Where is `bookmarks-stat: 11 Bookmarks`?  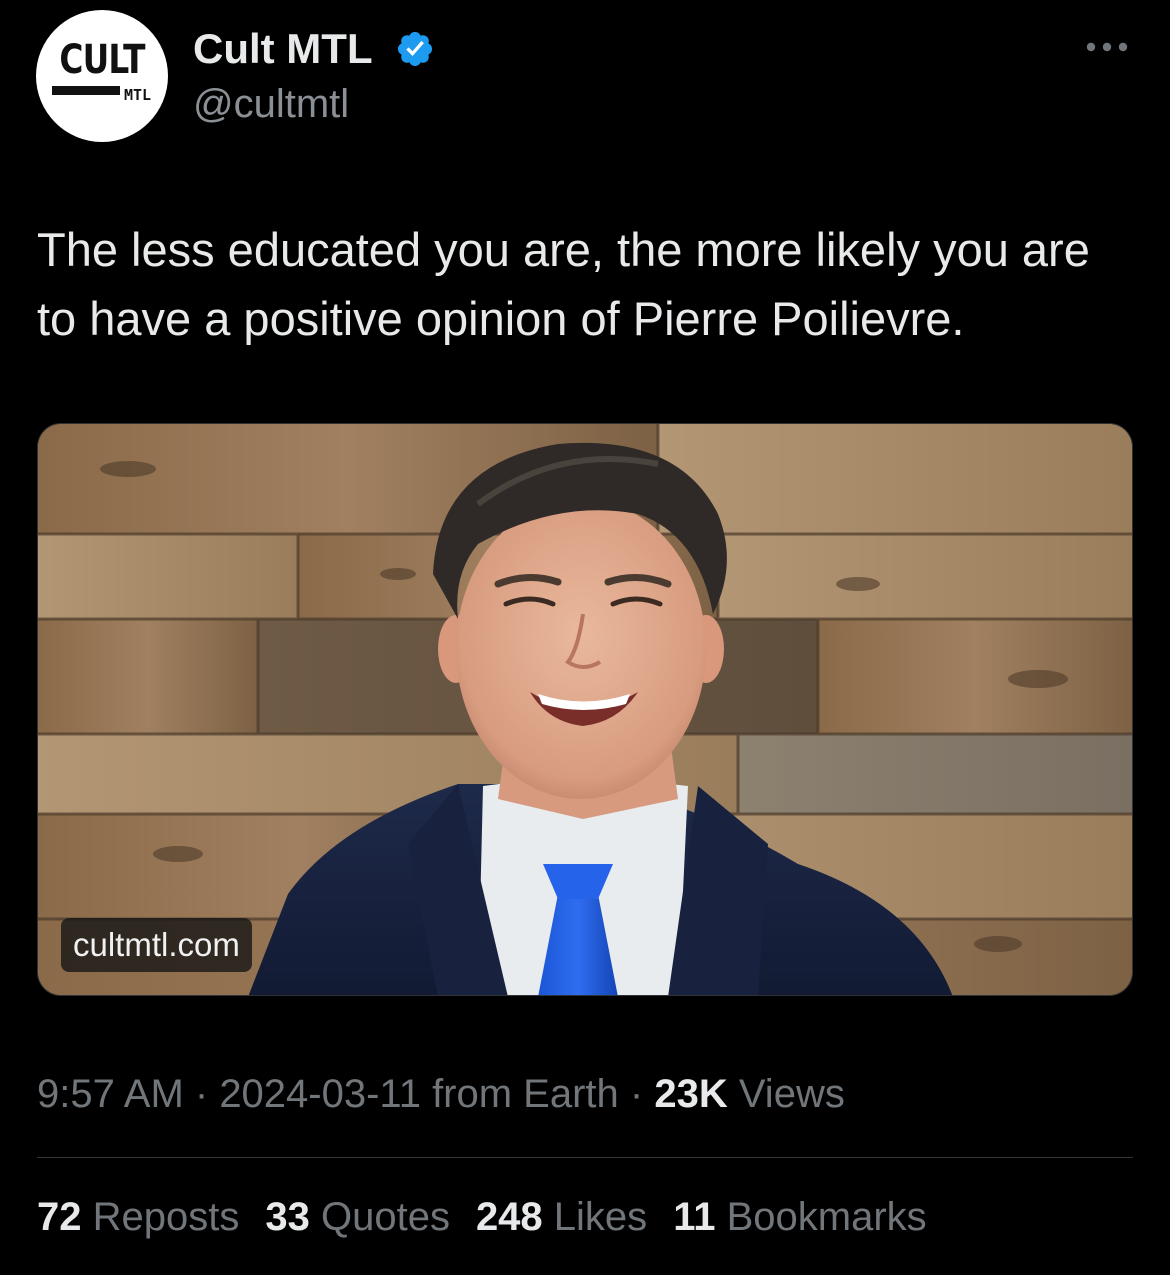
bookmarks-stat: 11 Bookmarks is located at coordinates (799, 1217).